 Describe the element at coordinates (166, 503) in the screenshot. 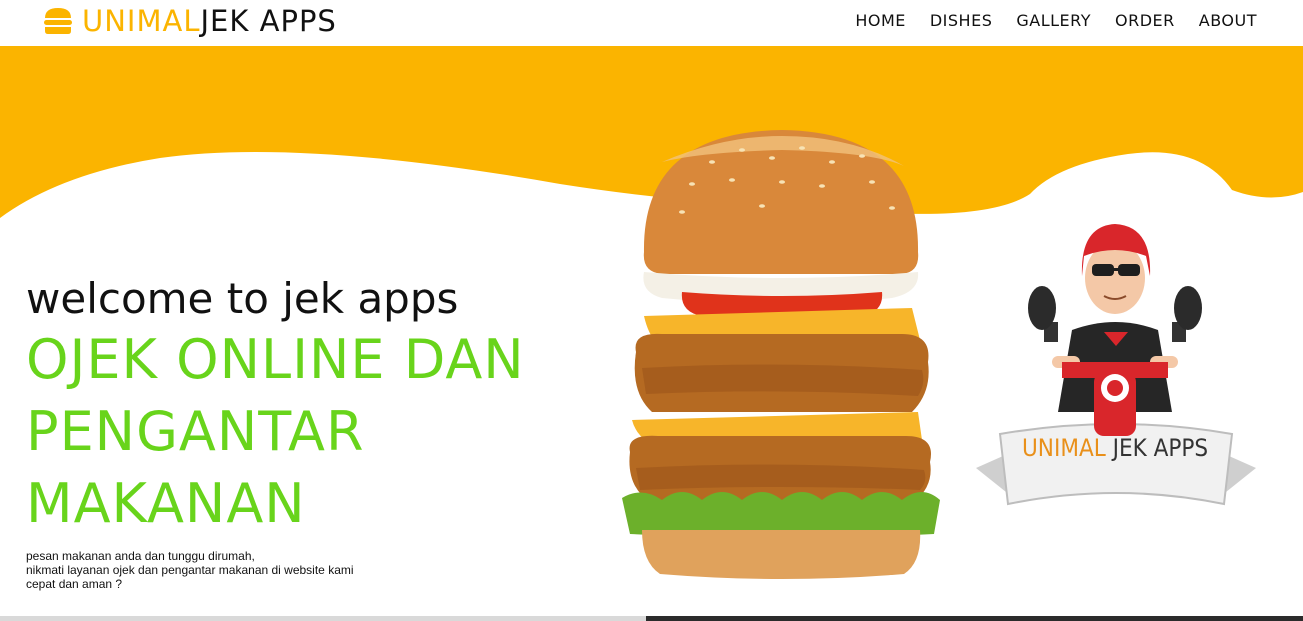

I see `headline-line-3: MAKANAN` at that location.